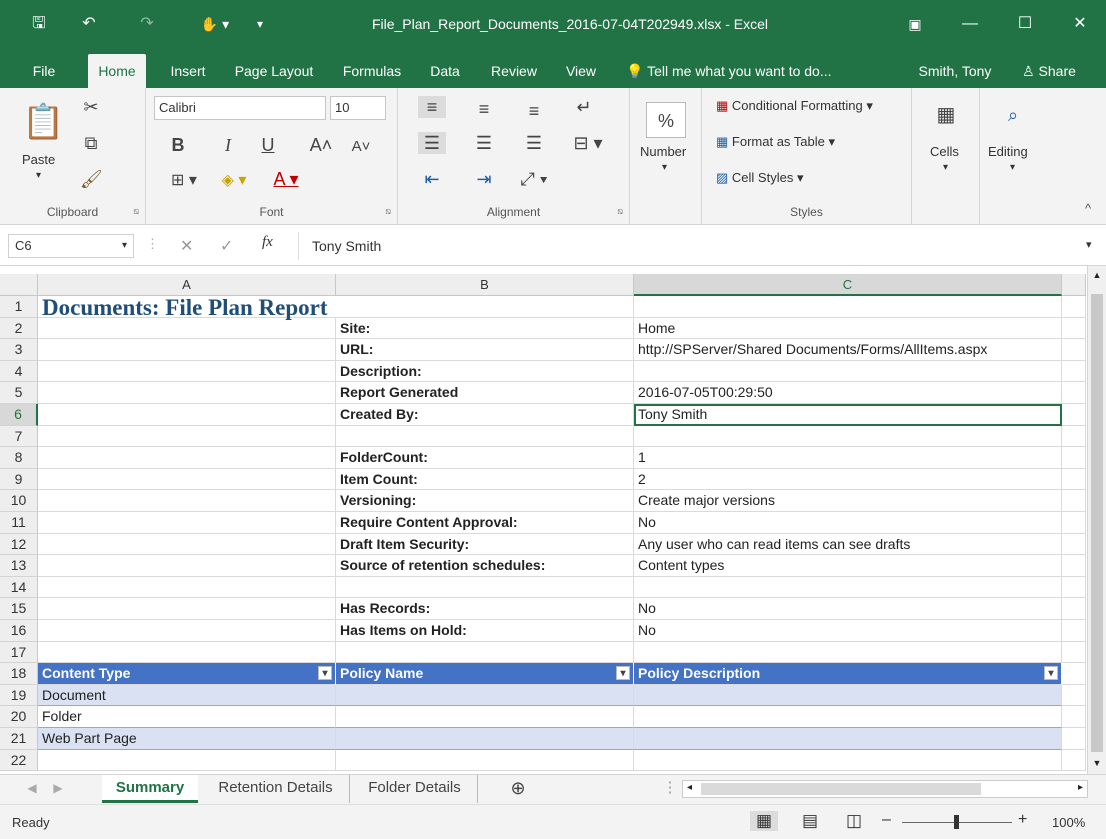 This screenshot has width=1106, height=839. I want to click on align-center-icon: ☰, so click(484, 143).